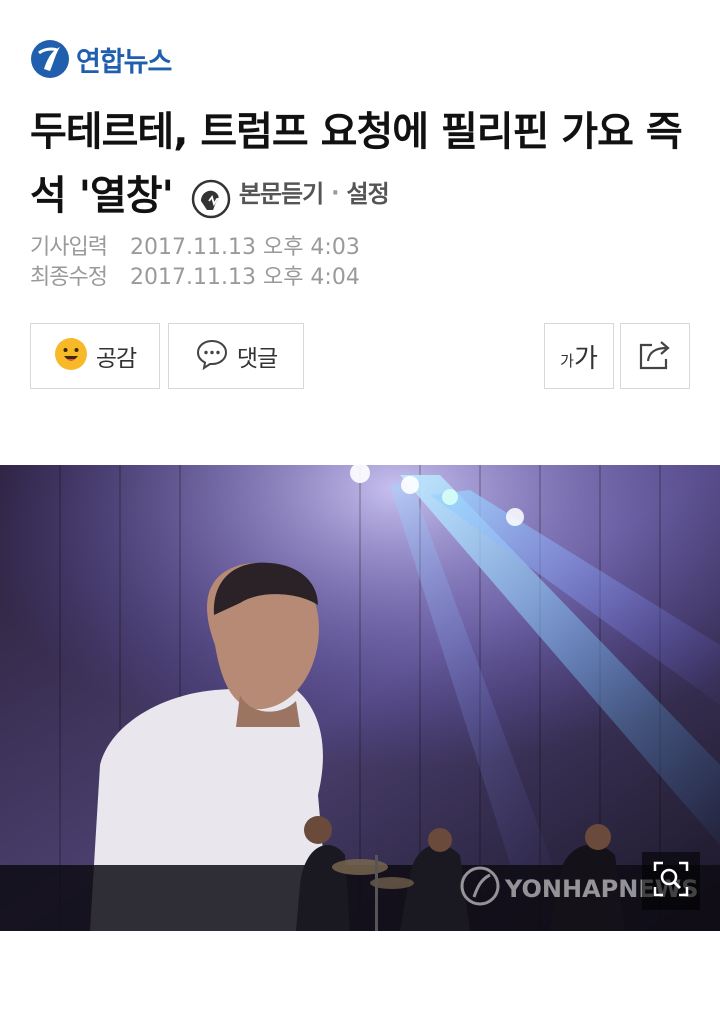 This screenshot has width=720, height=1022. Describe the element at coordinates (124, 59) in the screenshot. I see `brand-name: 연합뉴스` at that location.